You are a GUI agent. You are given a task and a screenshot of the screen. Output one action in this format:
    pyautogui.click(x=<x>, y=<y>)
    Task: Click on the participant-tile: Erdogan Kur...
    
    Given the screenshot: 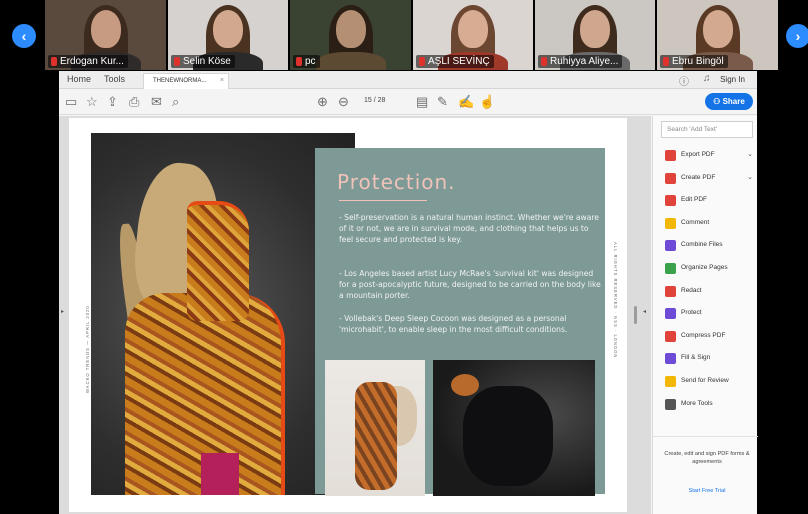 What is the action you would take?
    pyautogui.click(x=105, y=35)
    